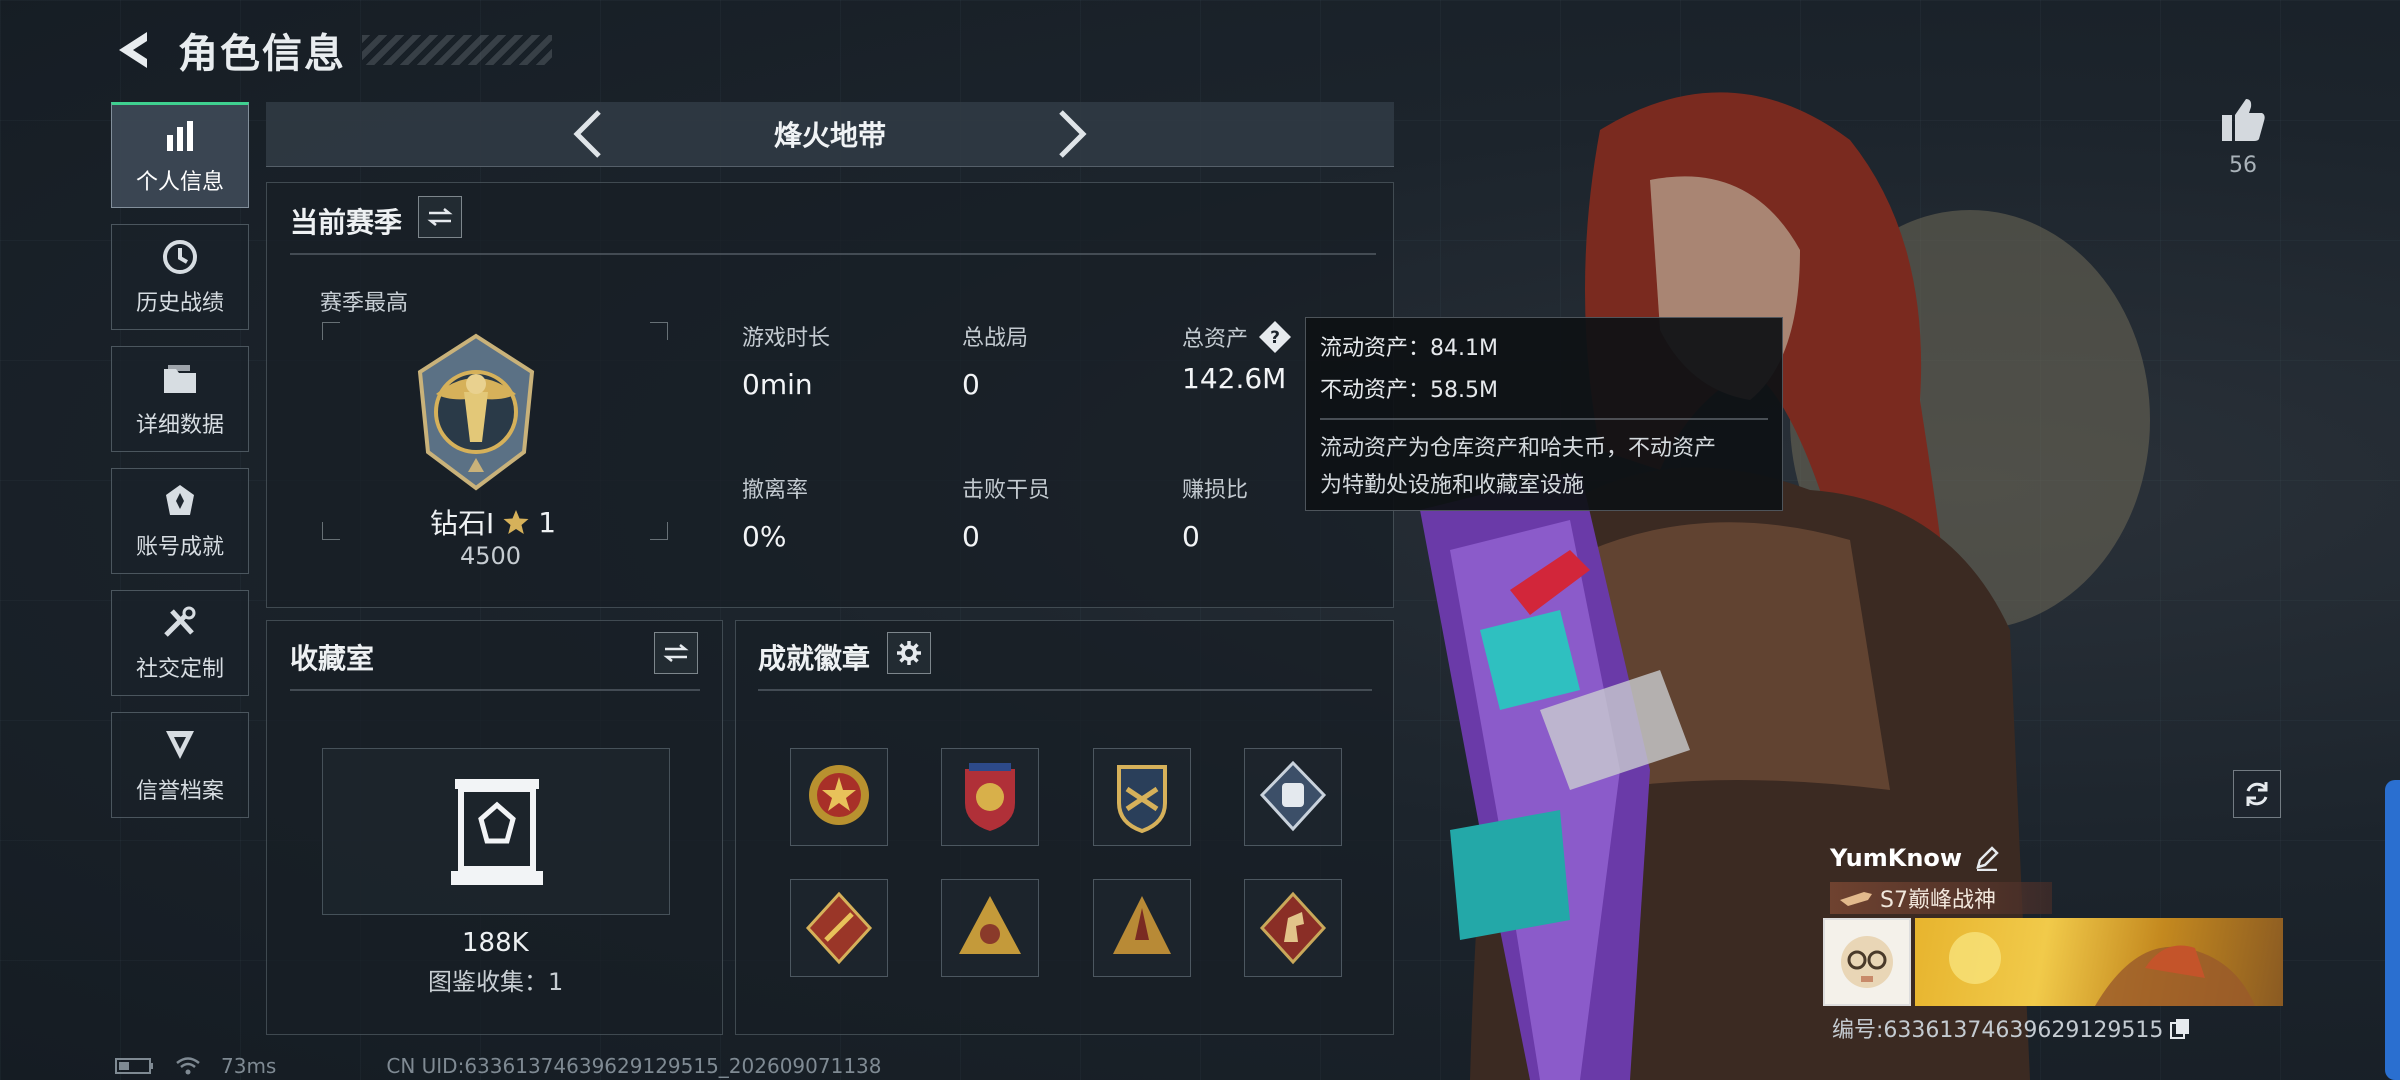  I want to click on like-button: 56, so click(2243, 136).